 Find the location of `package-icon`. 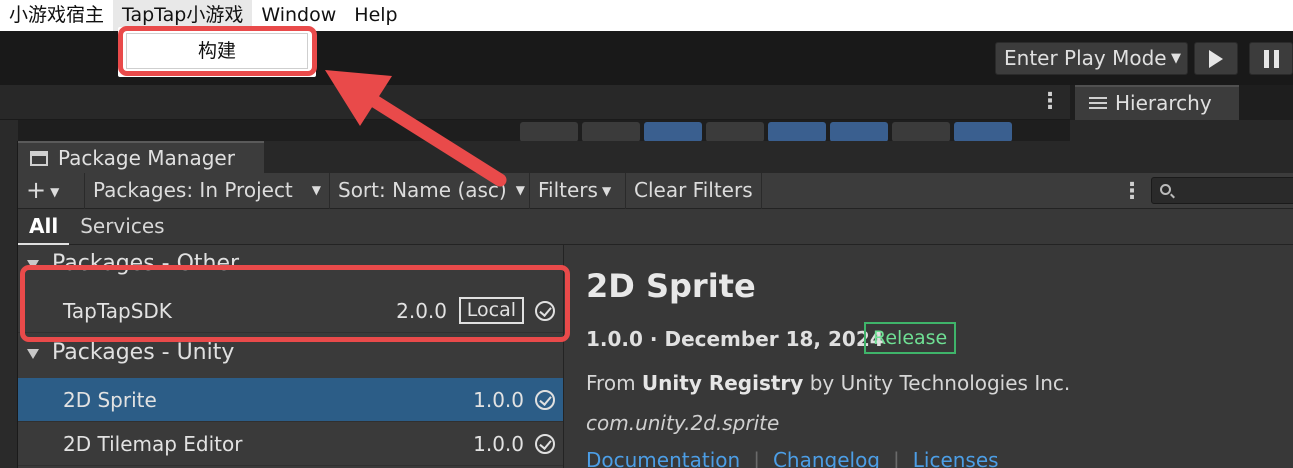

package-icon is located at coordinates (39, 158).